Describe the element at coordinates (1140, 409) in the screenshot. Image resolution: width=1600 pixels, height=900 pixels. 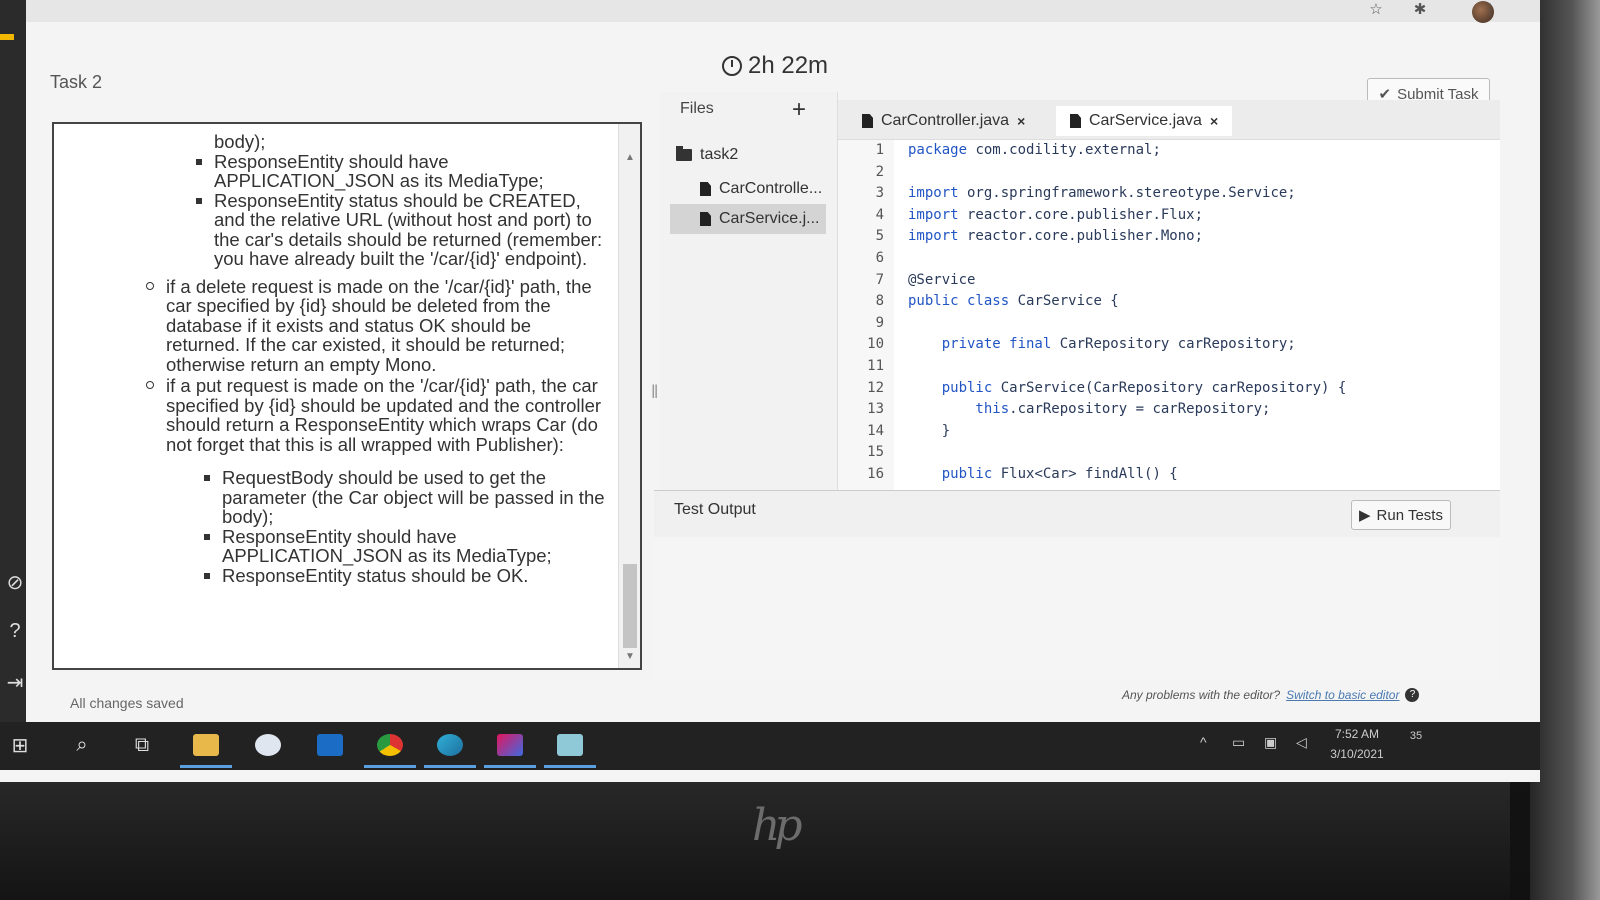
I see `code-rest: .carRepository = carRepository;` at that location.